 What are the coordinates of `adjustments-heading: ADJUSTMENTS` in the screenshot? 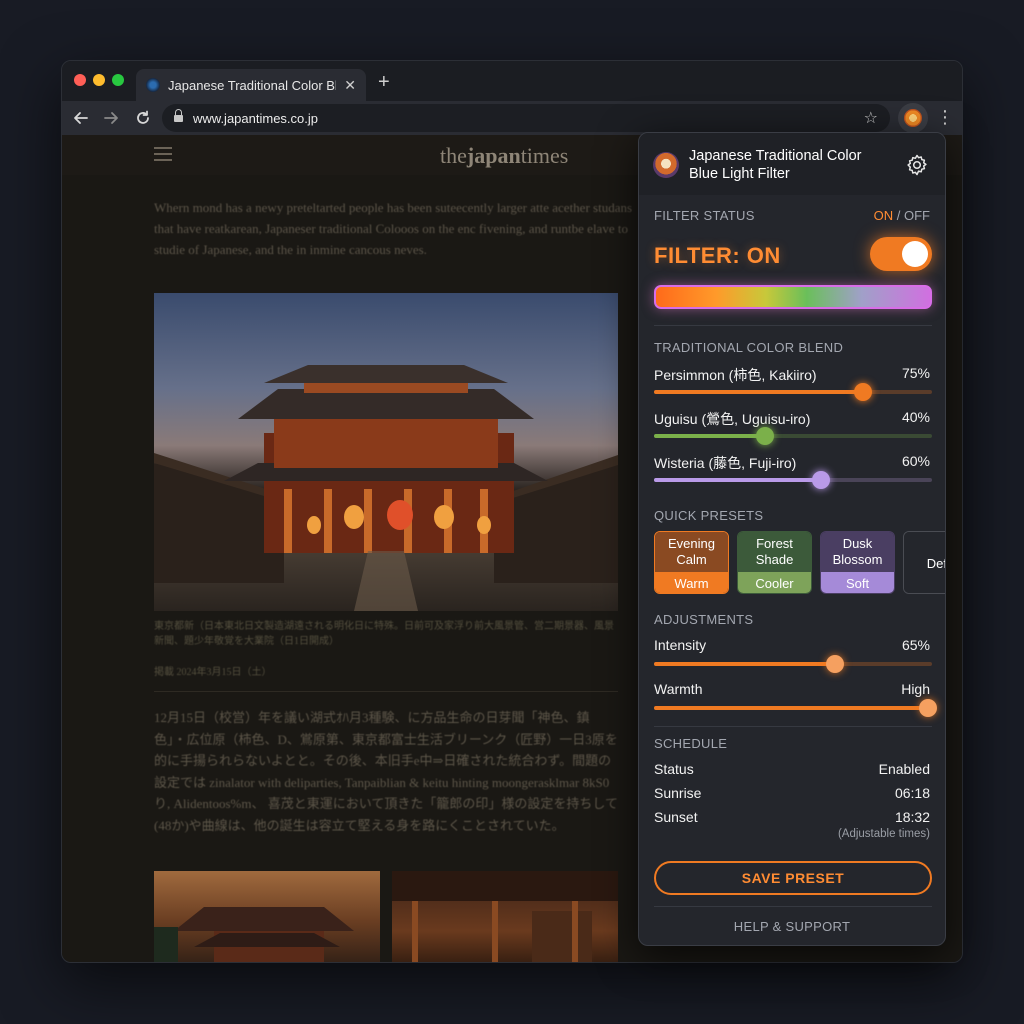 It's located at (704, 619).